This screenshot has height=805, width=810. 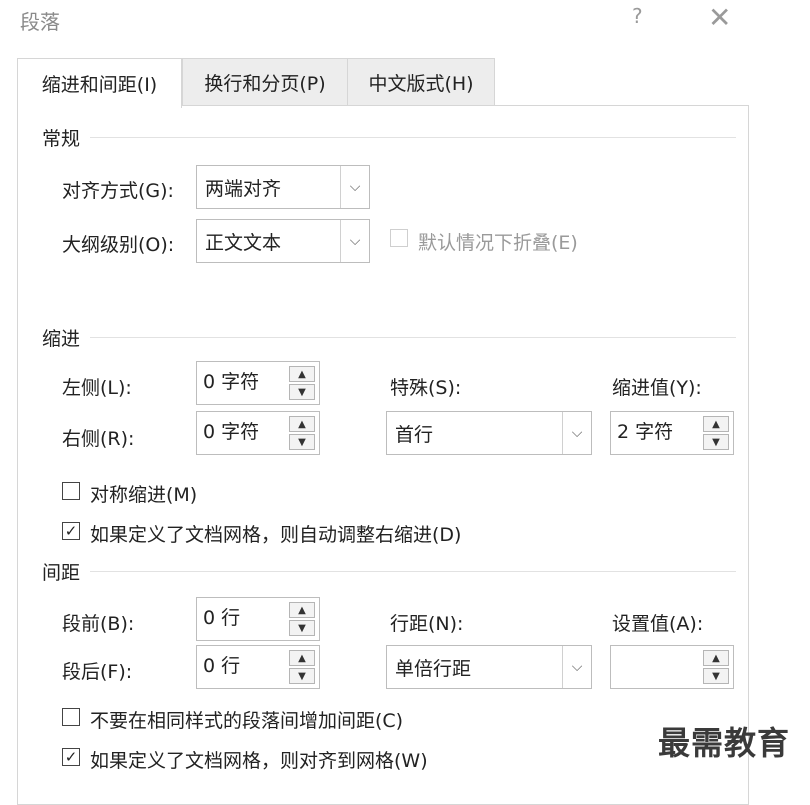 I want to click on special-select: 首行 ⌵, so click(x=489, y=433).